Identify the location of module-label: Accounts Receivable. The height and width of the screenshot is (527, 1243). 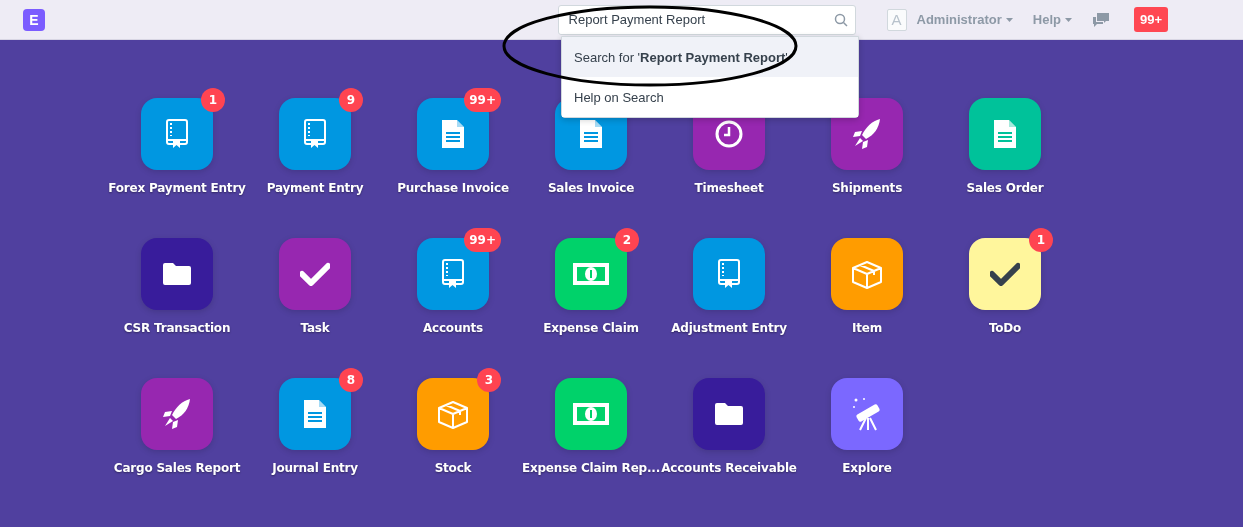
(729, 468).